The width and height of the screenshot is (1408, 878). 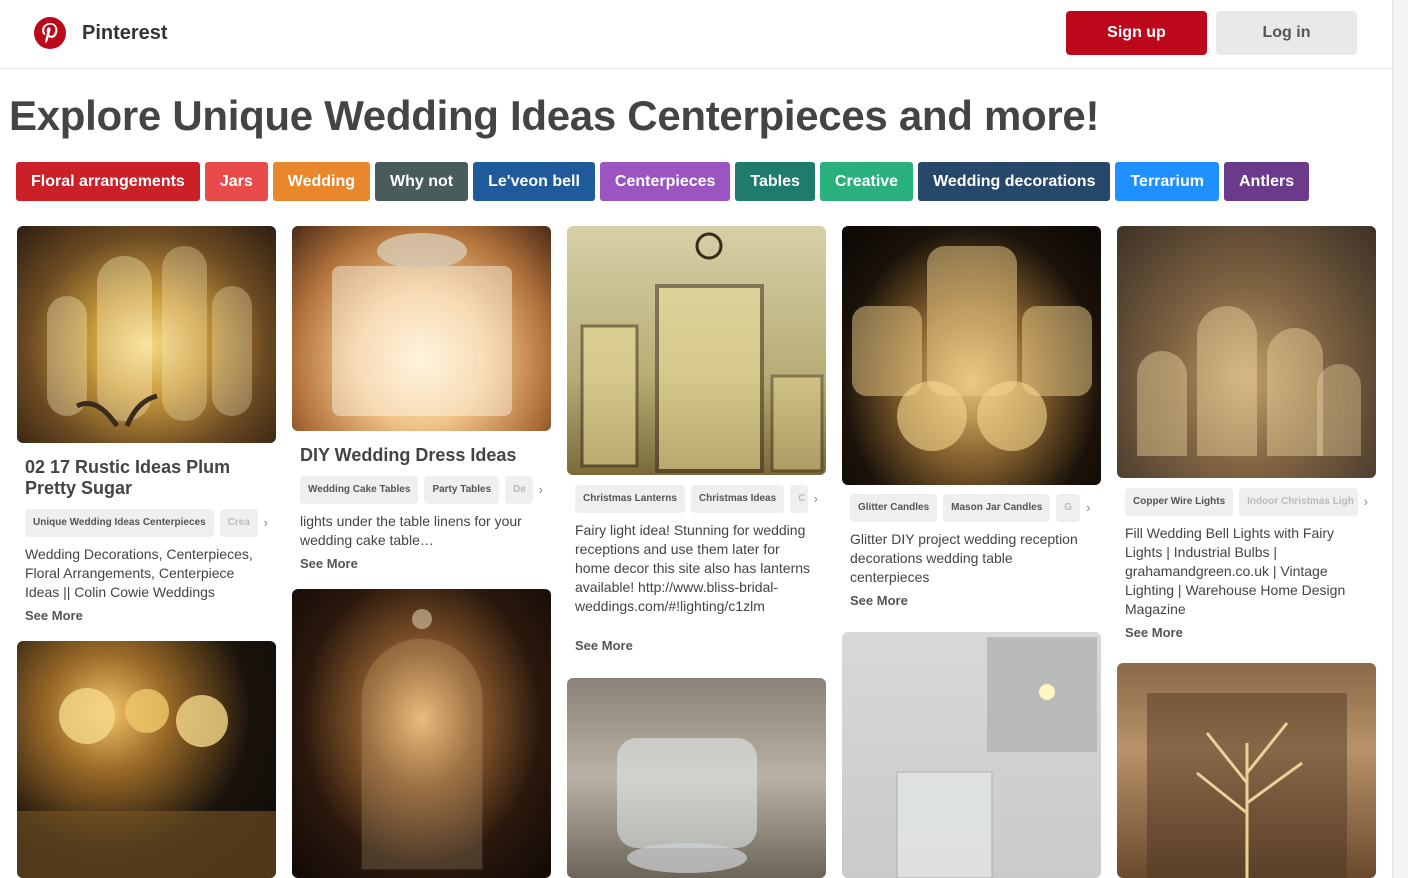 What do you see at coordinates (1179, 502) in the screenshot?
I see `pin-tag: Copper Wire Lights` at bounding box center [1179, 502].